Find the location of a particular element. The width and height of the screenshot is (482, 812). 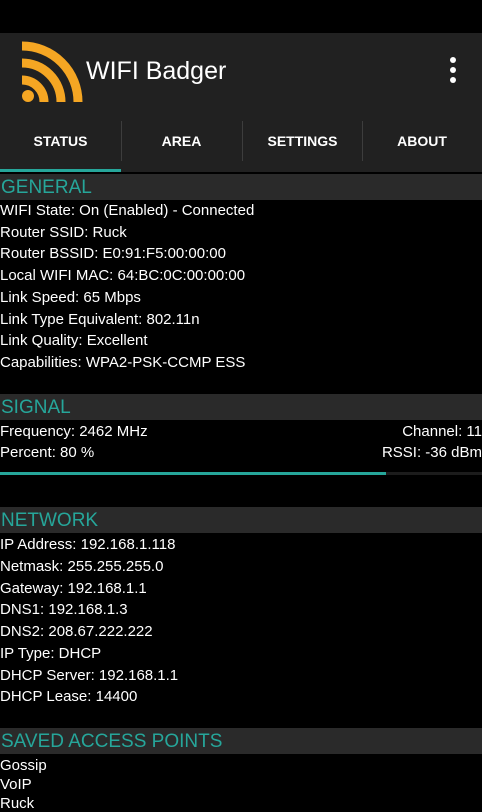

tab-bar: STATUS AREA SETTINGS ABOUT is located at coordinates (241, 142).